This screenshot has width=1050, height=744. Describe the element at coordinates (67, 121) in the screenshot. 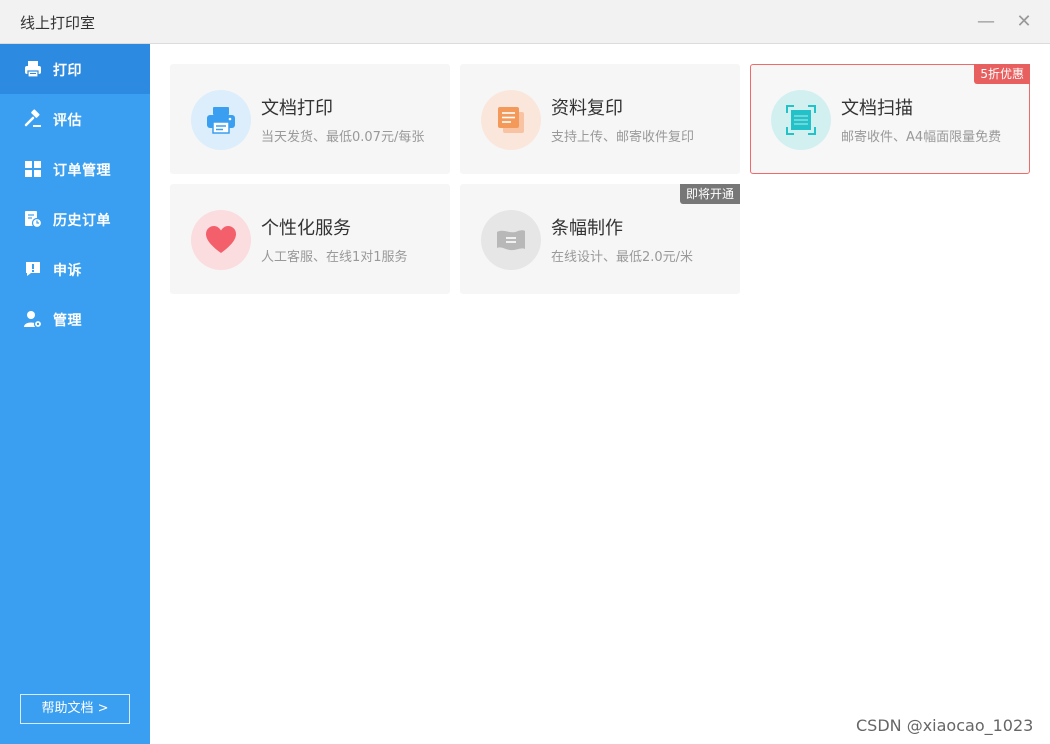

I see `sidebar-item-label: 评估` at that location.